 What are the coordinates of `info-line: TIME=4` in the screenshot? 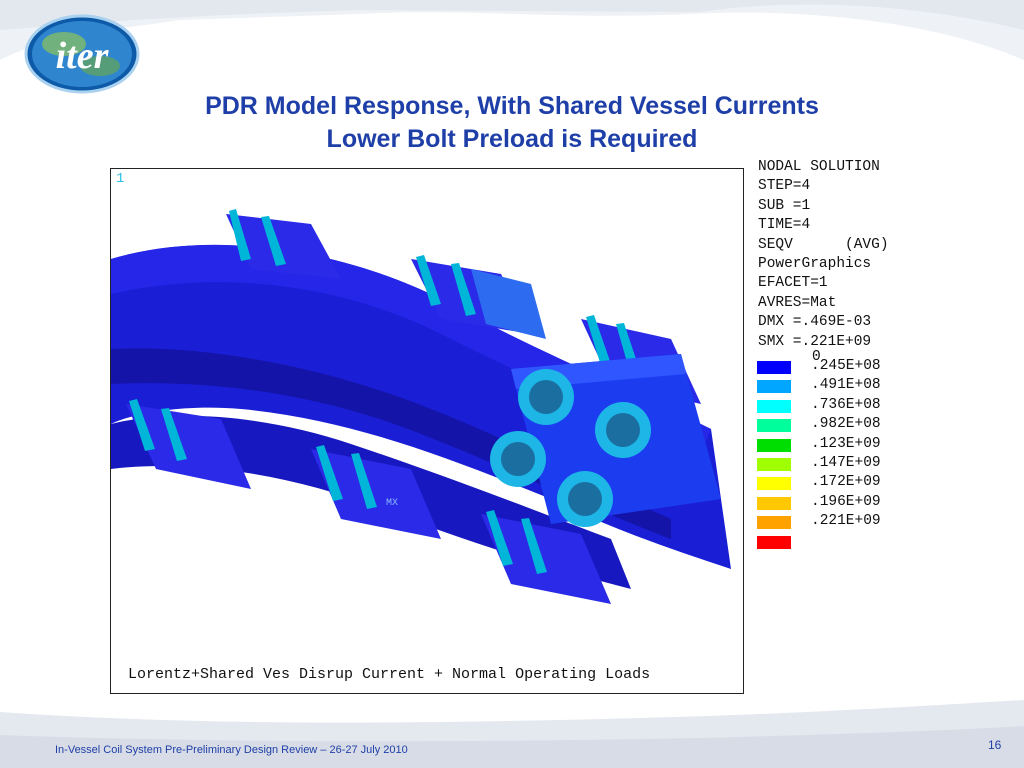 It's located at (784, 225).